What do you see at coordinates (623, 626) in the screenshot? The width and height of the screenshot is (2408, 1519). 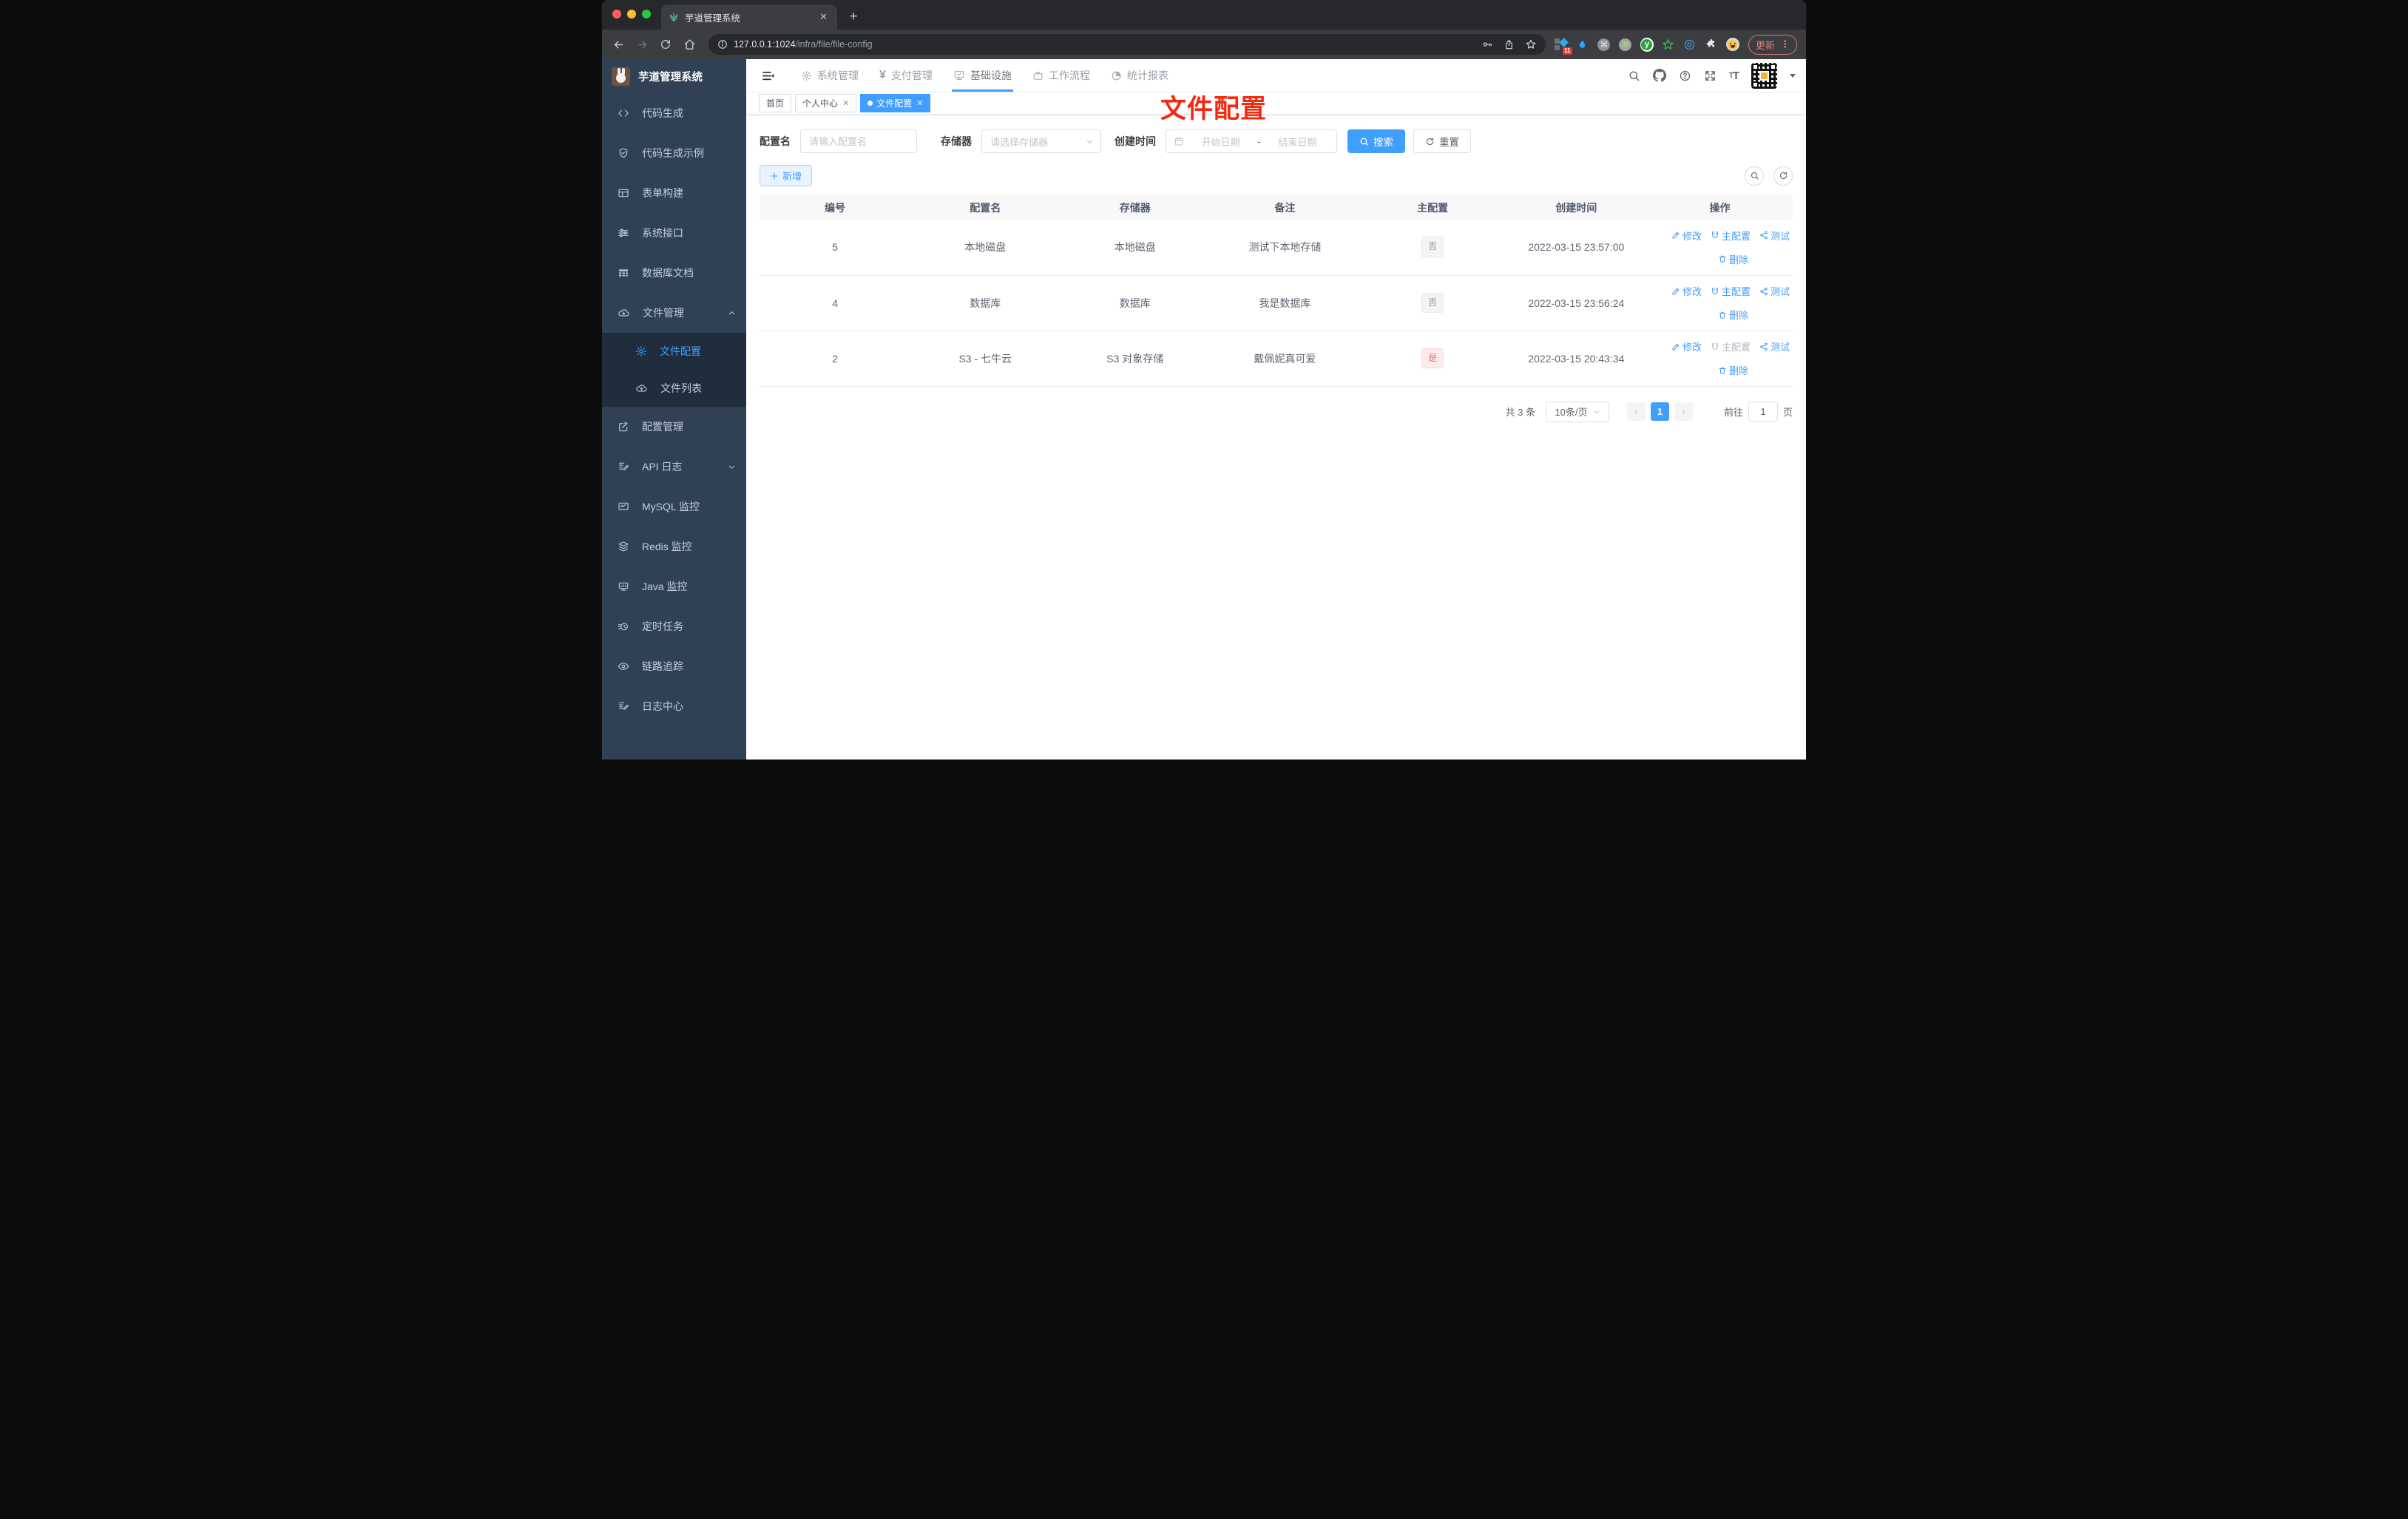 I see `timer-icon` at bounding box center [623, 626].